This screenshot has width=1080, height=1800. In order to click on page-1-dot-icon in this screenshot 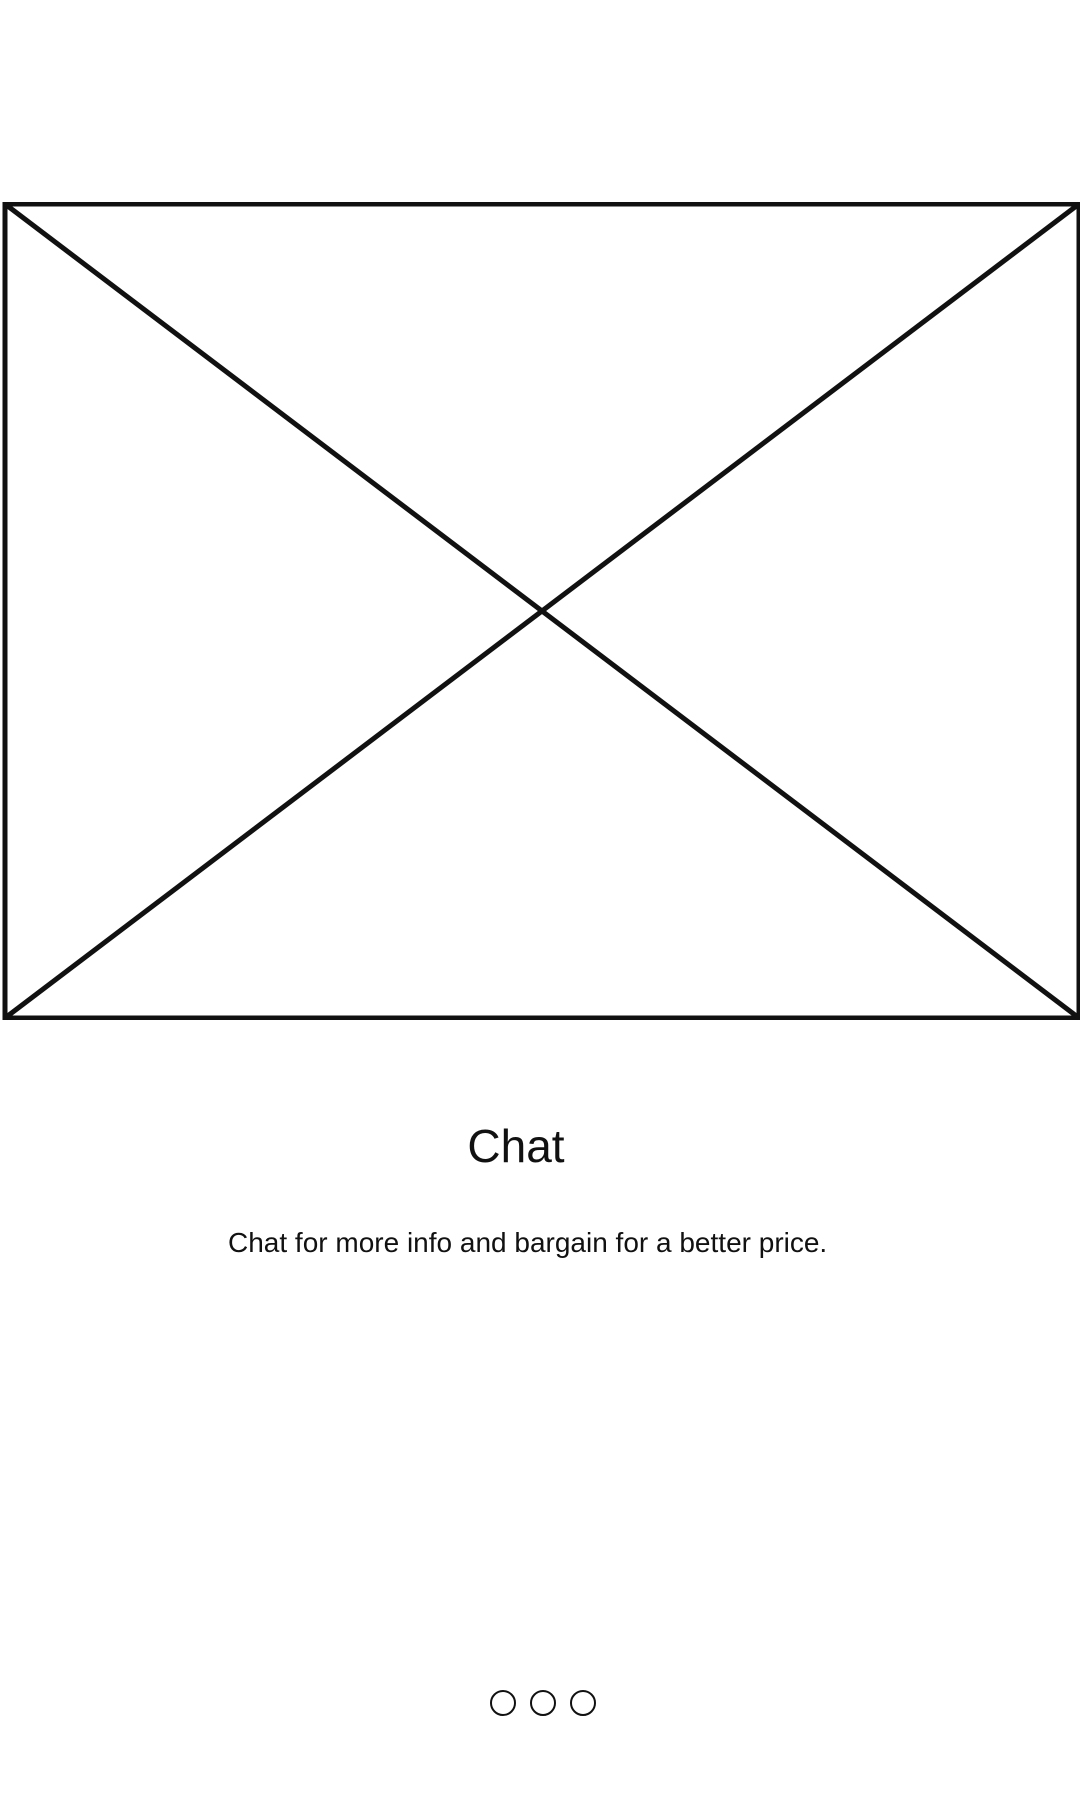, I will do `click(503, 1703)`.